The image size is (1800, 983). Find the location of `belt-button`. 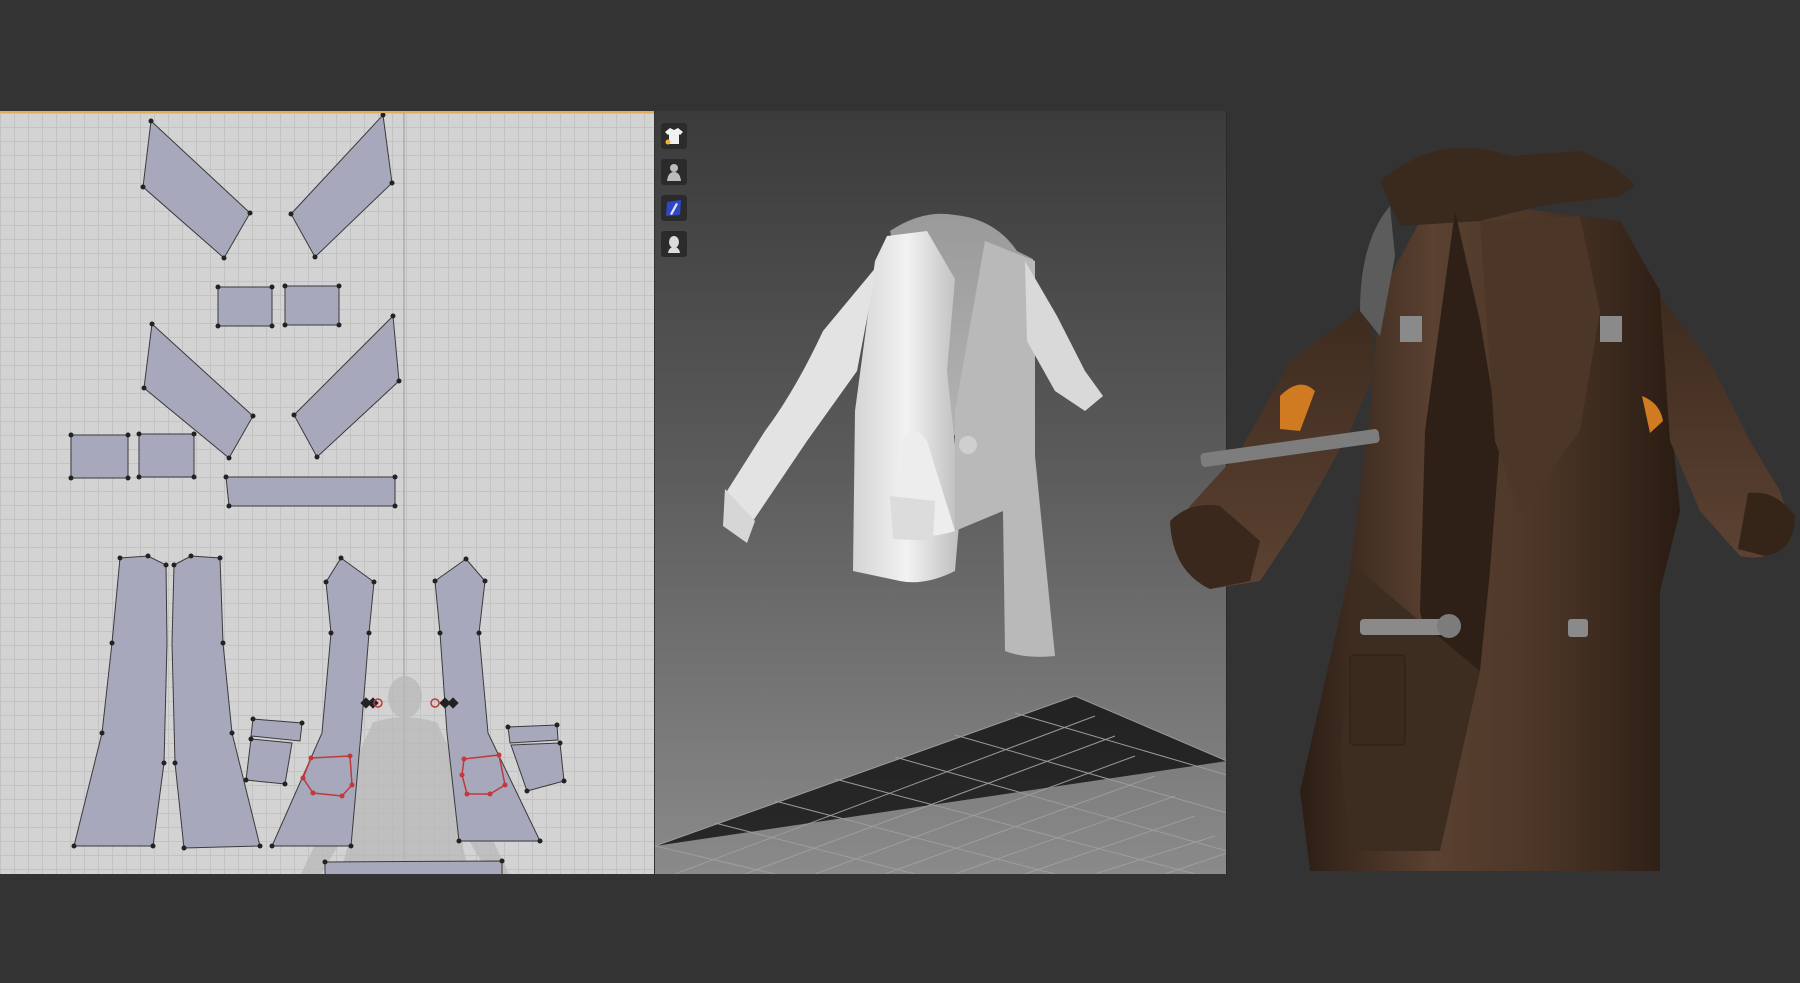

belt-button is located at coordinates (1449, 626).